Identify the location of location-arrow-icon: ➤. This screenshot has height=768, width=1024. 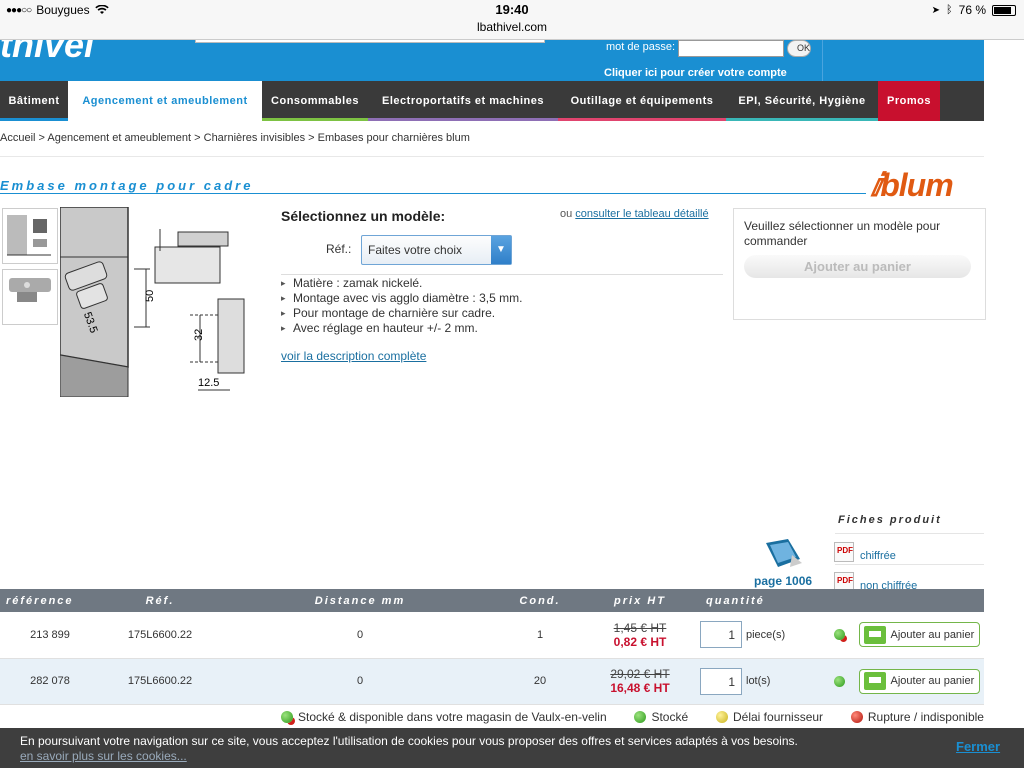
(936, 10).